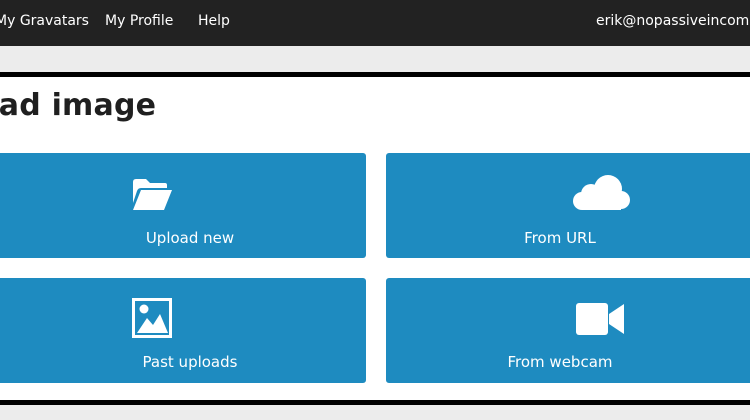 This screenshot has height=420, width=750. What do you see at coordinates (152, 194) in the screenshot?
I see `folder-open-icon` at bounding box center [152, 194].